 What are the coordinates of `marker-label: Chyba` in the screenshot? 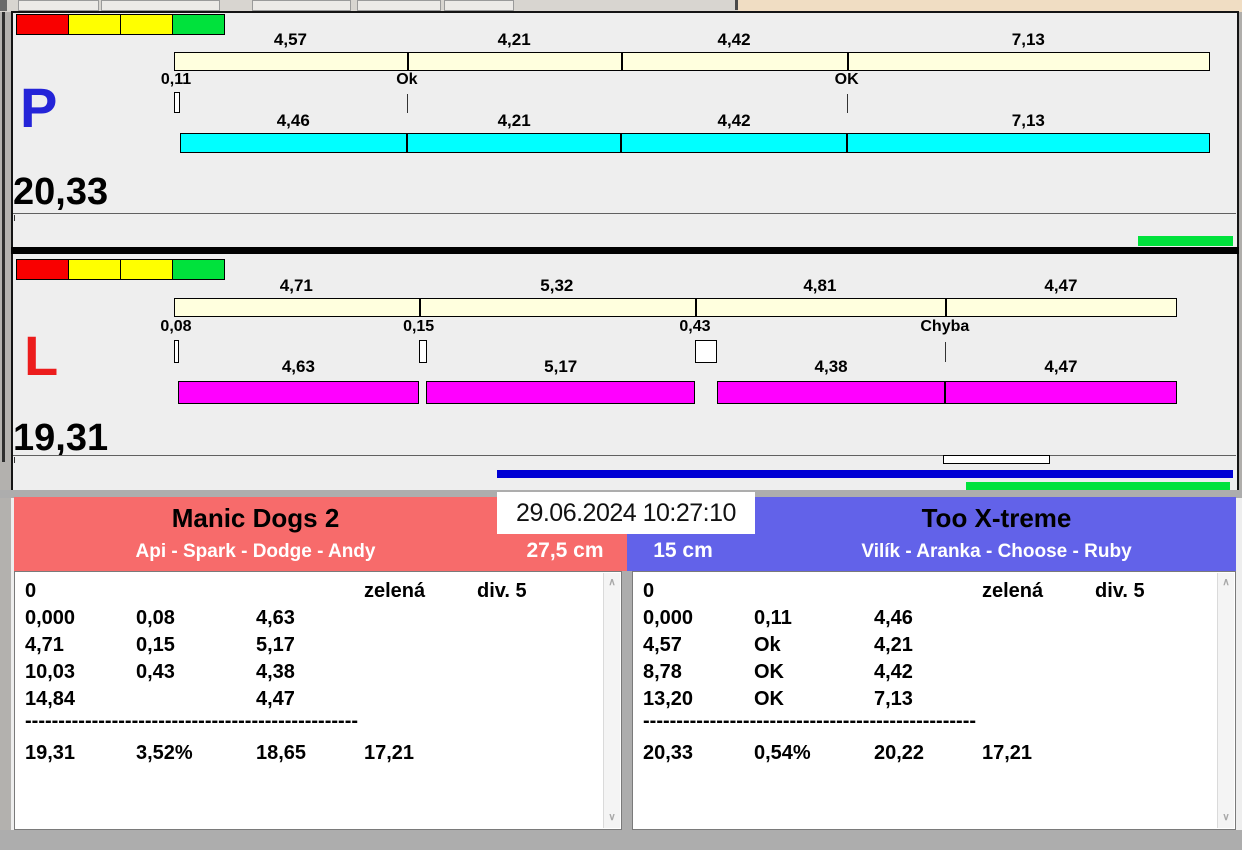 It's located at (945, 326).